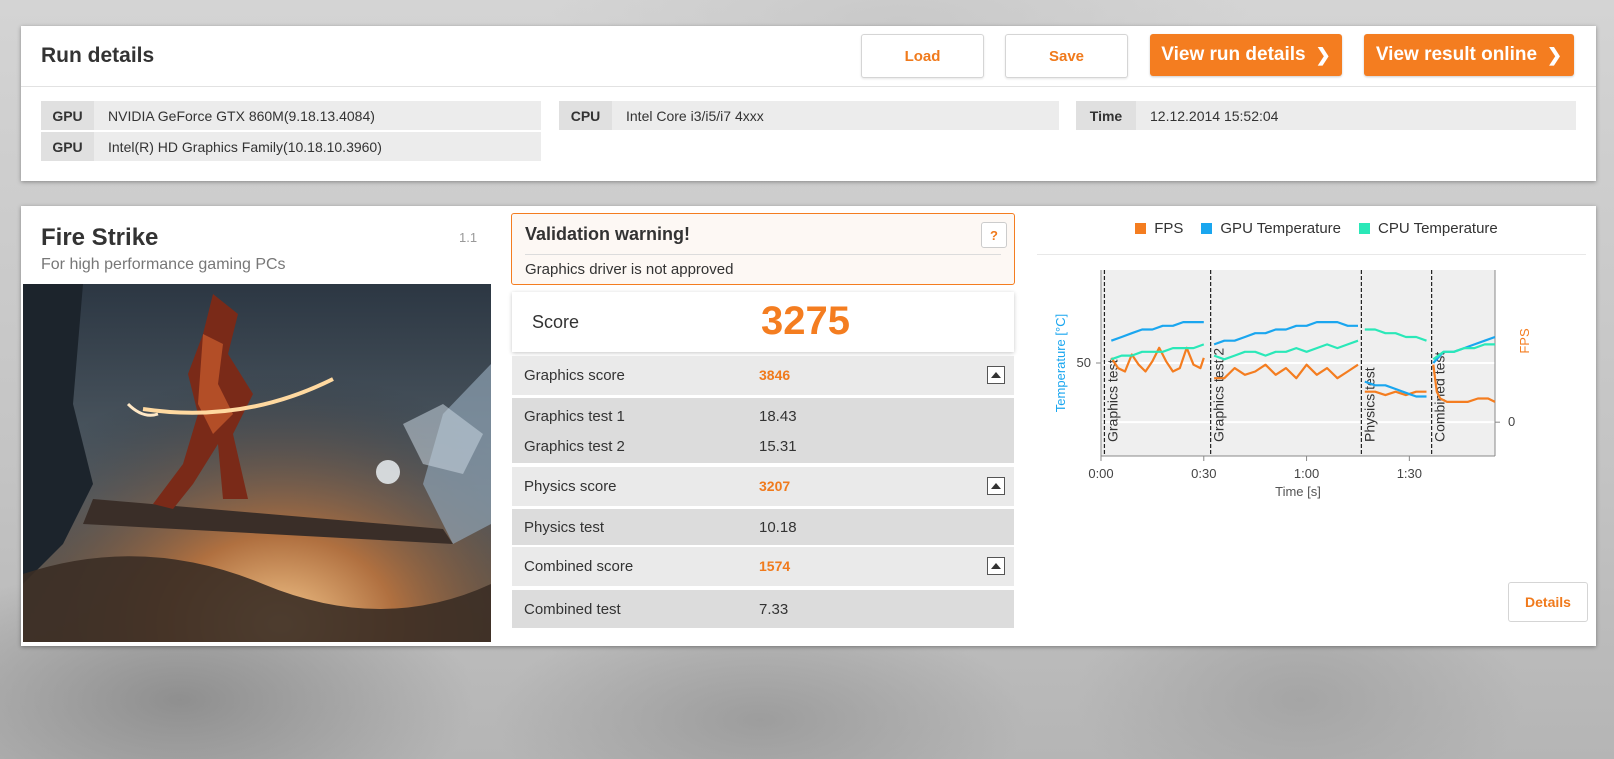 Image resolution: width=1614 pixels, height=759 pixels. I want to click on legend-item-fps: FPS, so click(1159, 228).